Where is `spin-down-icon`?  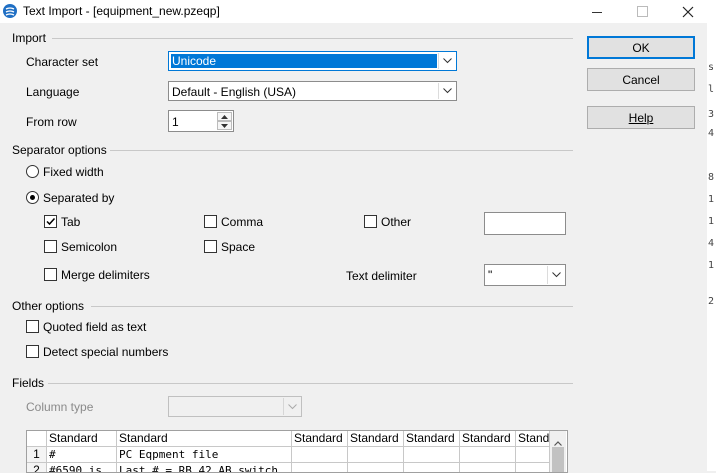
spin-down-icon is located at coordinates (224, 125).